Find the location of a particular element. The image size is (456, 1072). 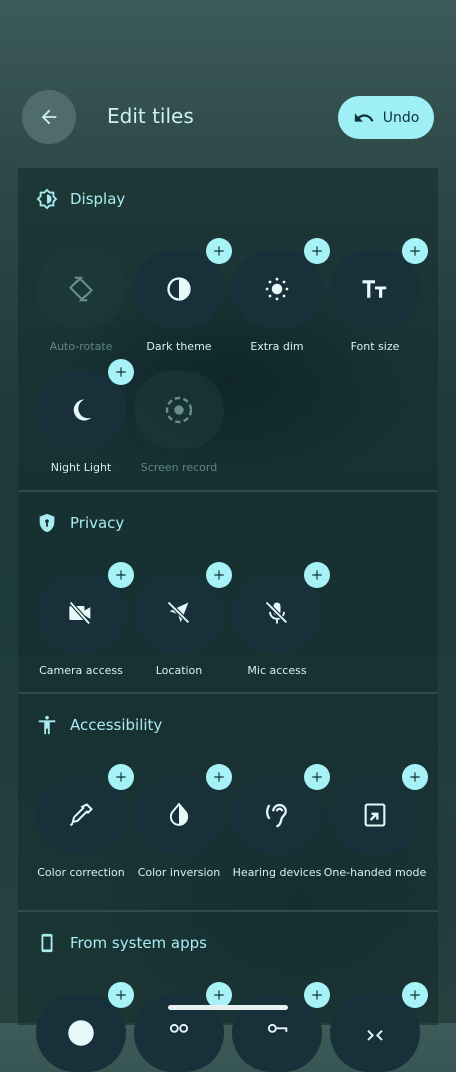

dark-theme-icon is located at coordinates (179, 289).